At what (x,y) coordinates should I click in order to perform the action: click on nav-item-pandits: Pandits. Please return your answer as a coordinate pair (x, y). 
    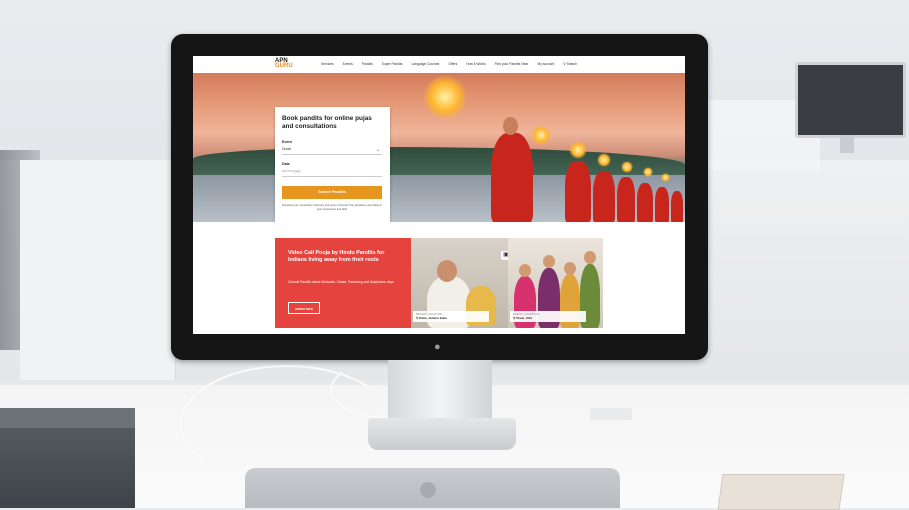
    Looking at the image, I should click on (367, 64).